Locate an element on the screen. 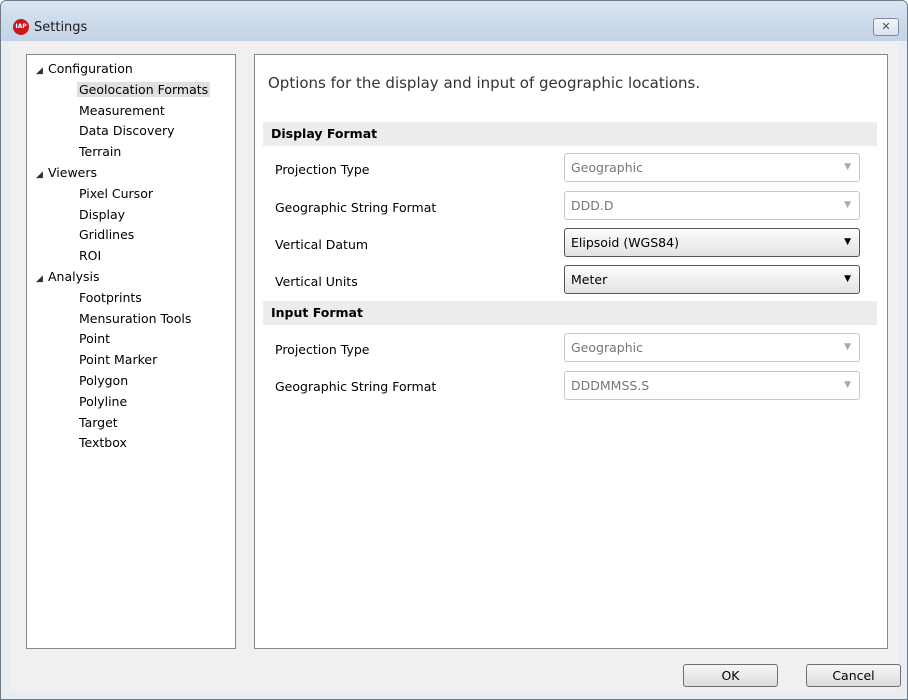 This screenshot has width=908, height=700. tree-item-geolocation-formats: Geolocation Formats is located at coordinates (144, 90).